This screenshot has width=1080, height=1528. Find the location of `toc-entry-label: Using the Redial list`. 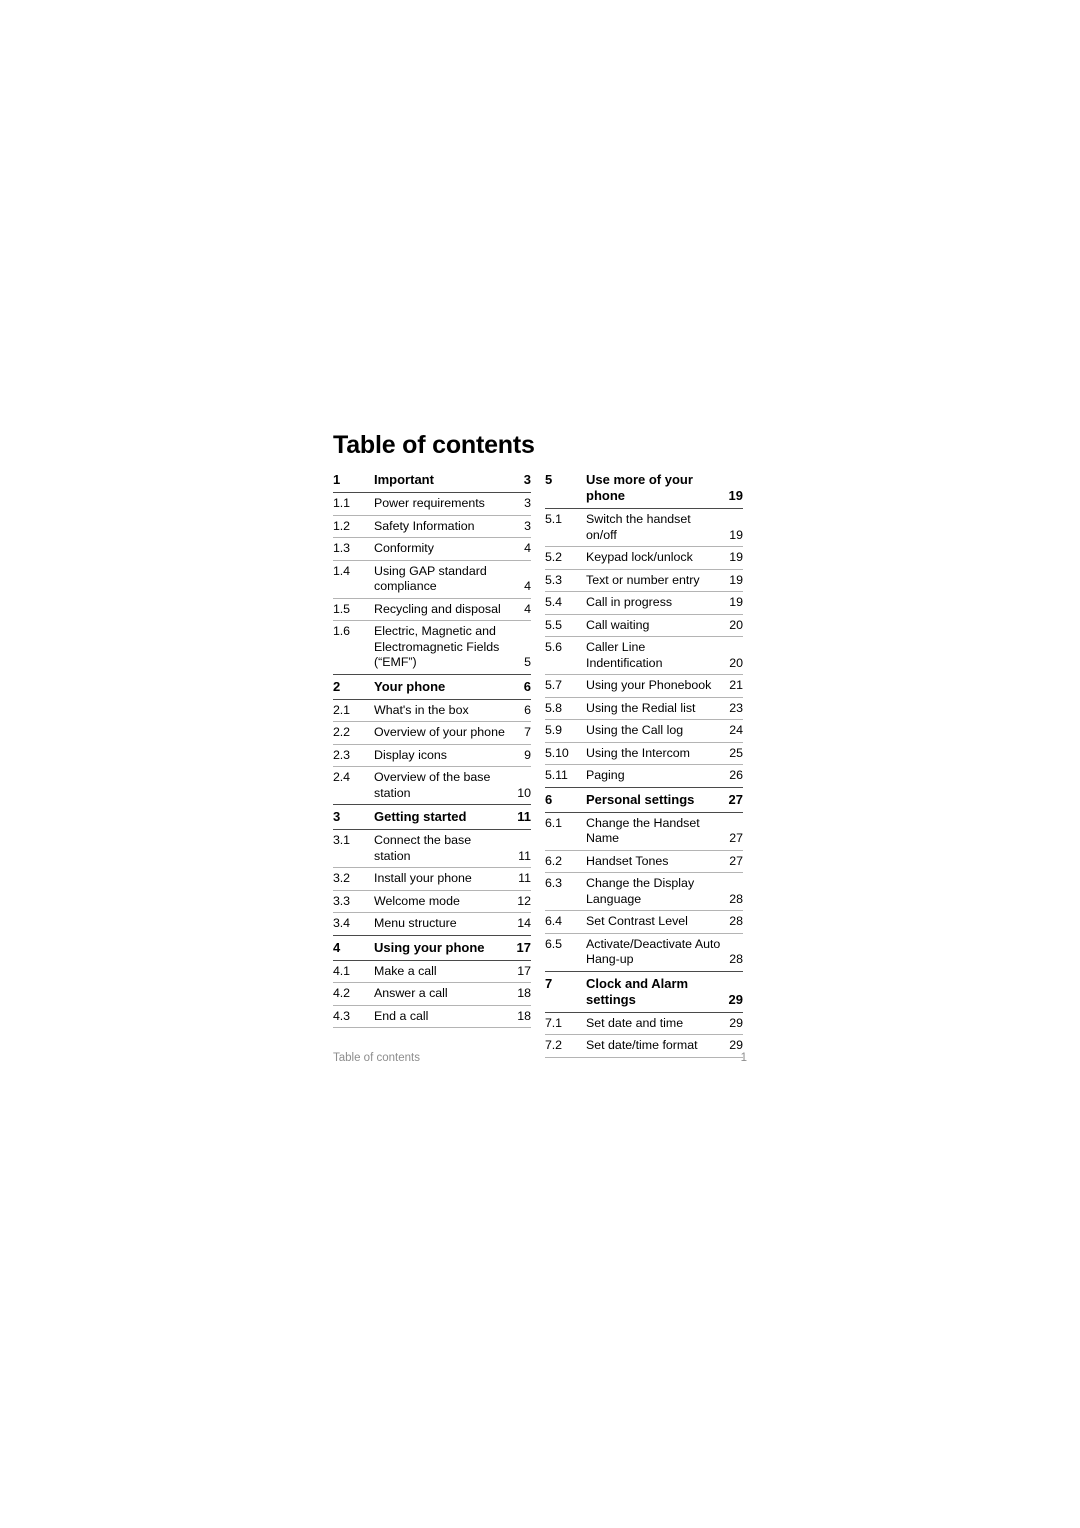

toc-entry-label: Using the Redial list is located at coordinates (641, 707).